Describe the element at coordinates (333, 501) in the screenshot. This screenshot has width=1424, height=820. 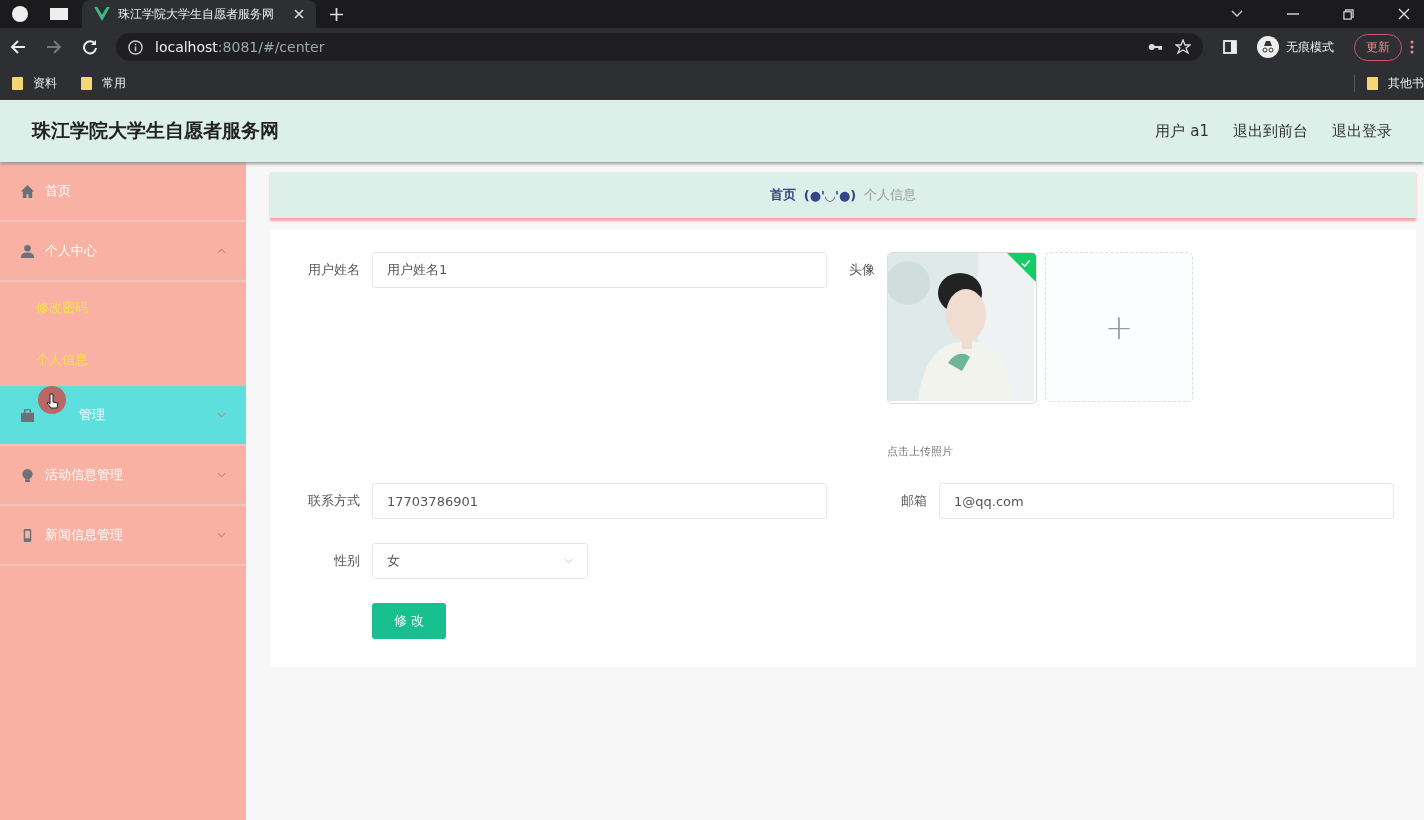
I see `field-label: 联系方式` at that location.